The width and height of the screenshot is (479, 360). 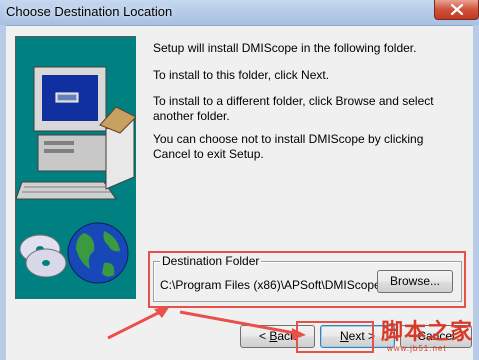 I want to click on arrow-to-next-head, so click(x=299, y=334).